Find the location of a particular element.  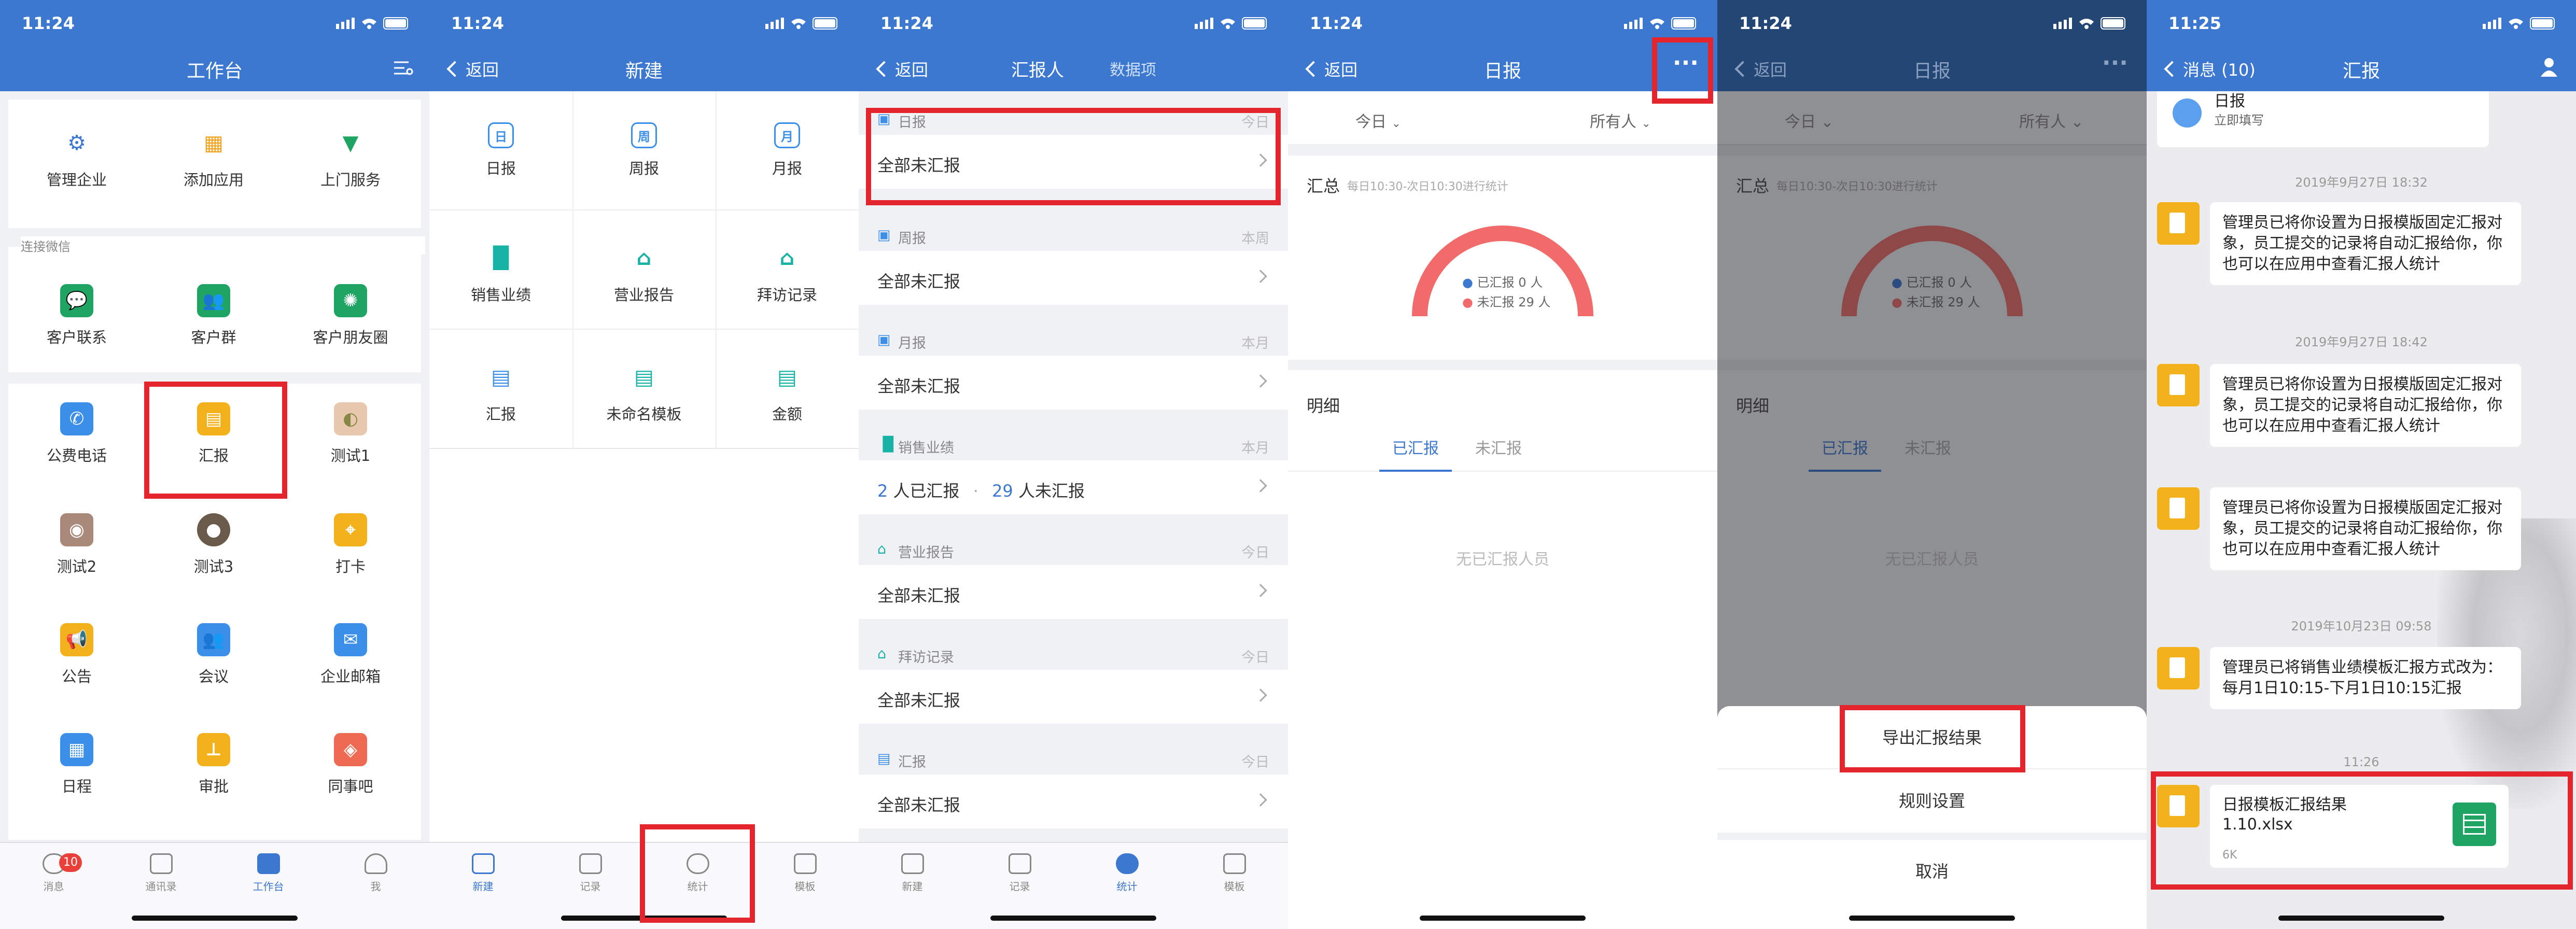

label: 销售业绩 is located at coordinates (926, 448).